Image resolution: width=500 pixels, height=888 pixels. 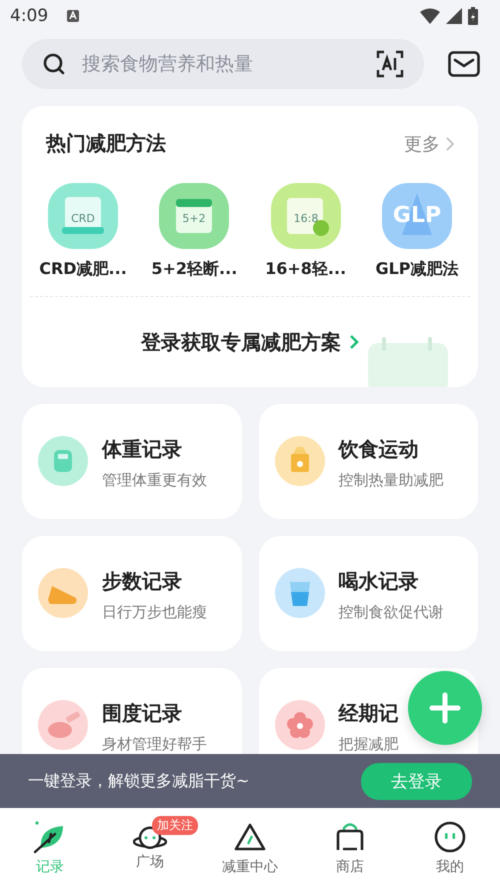 What do you see at coordinates (390, 64) in the screenshot?
I see `ai-scan-icon` at bounding box center [390, 64].